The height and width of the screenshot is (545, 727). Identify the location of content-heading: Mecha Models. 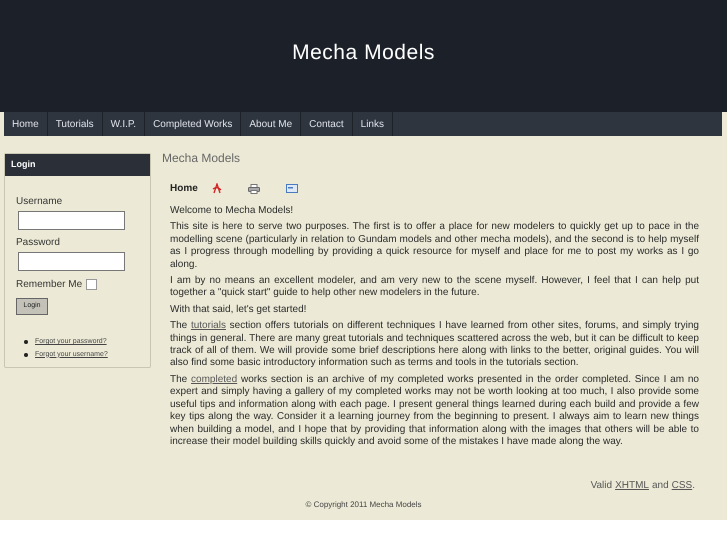
(202, 158).